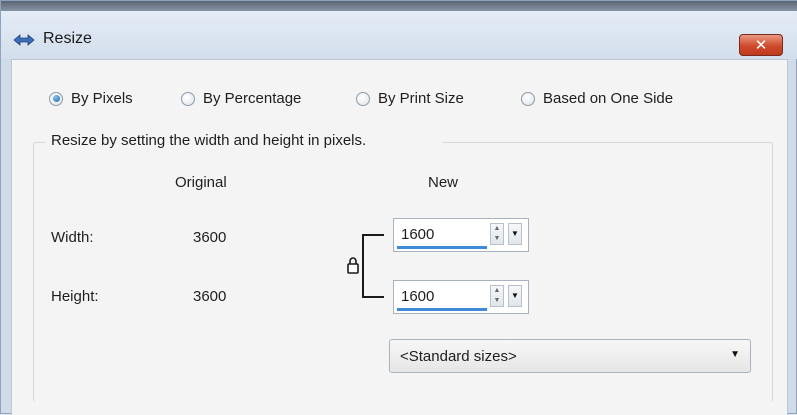 The width and height of the screenshot is (797, 415). What do you see at coordinates (461, 297) in the screenshot?
I see `height-spinbox: 1600 ▲ ▼ ▼` at bounding box center [461, 297].